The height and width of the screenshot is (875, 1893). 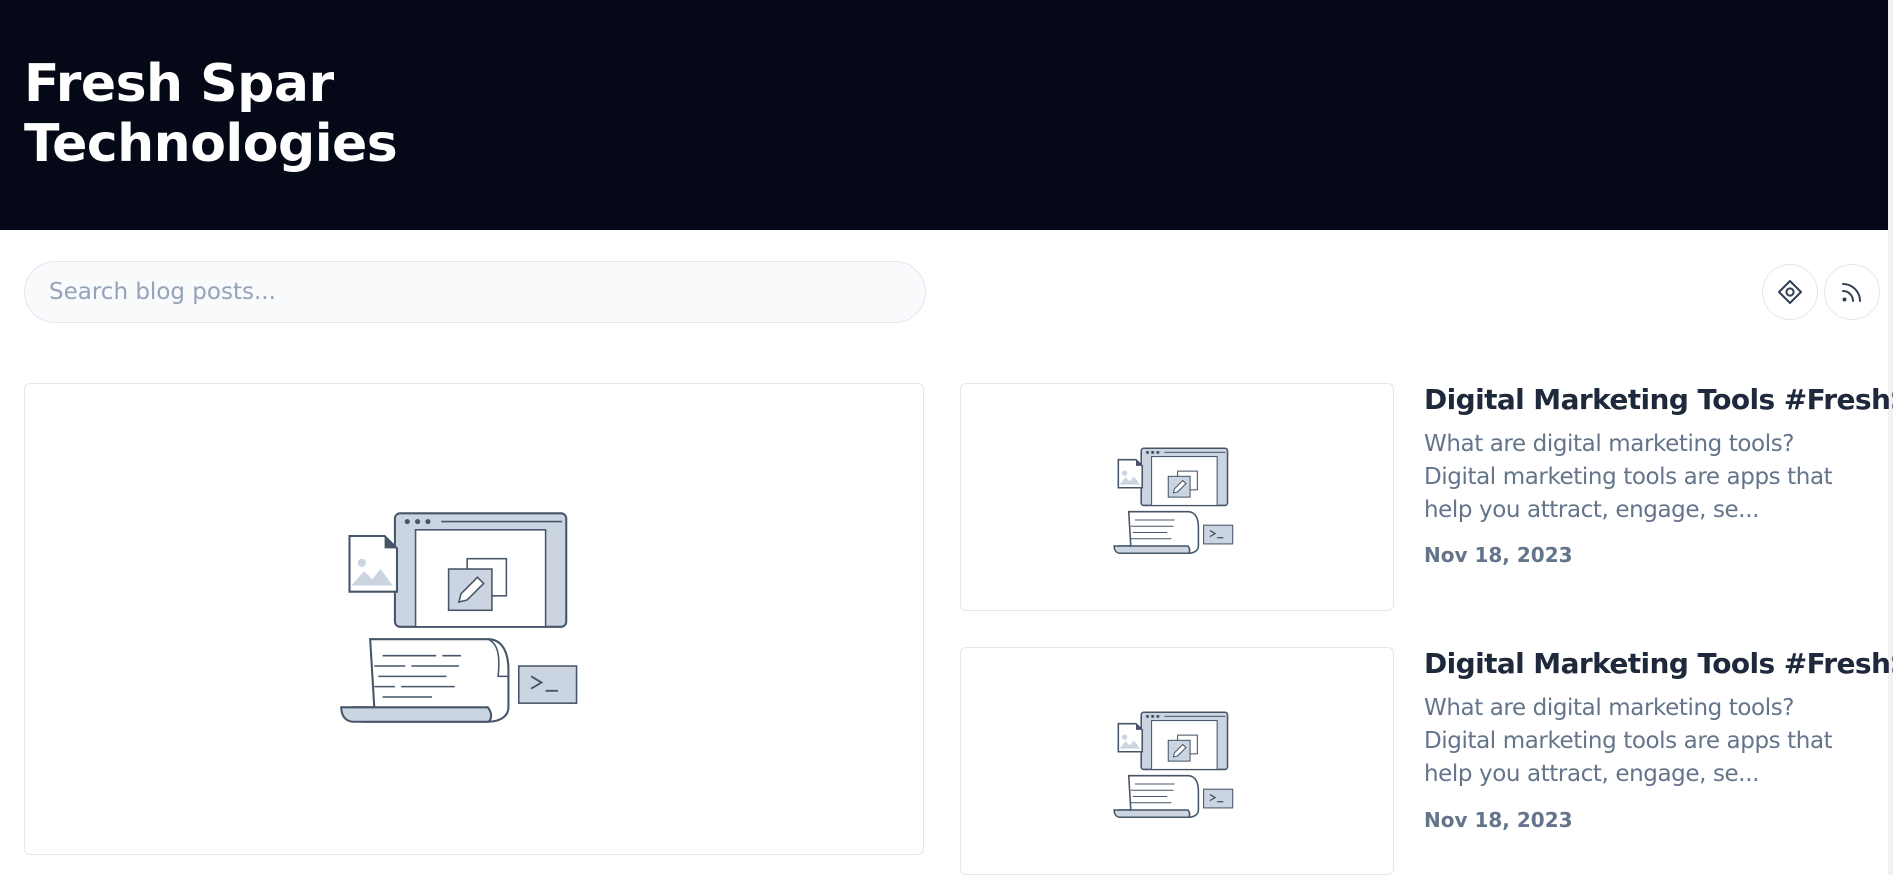 I want to click on rss-icon, so click(x=1851, y=292).